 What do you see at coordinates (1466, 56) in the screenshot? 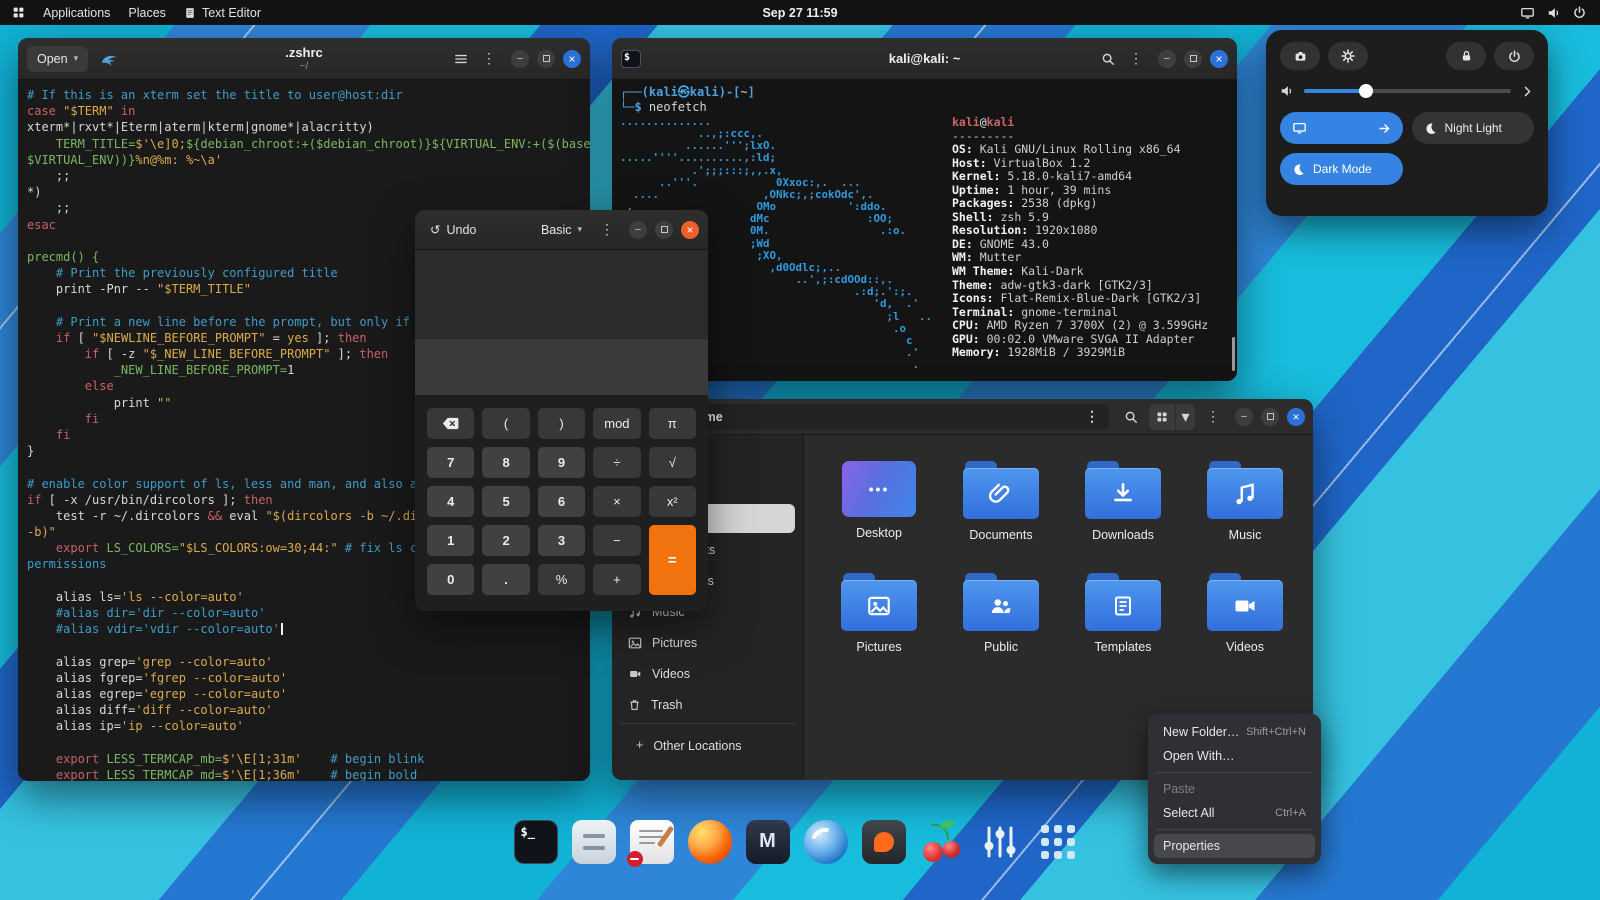
I see `lock-button` at bounding box center [1466, 56].